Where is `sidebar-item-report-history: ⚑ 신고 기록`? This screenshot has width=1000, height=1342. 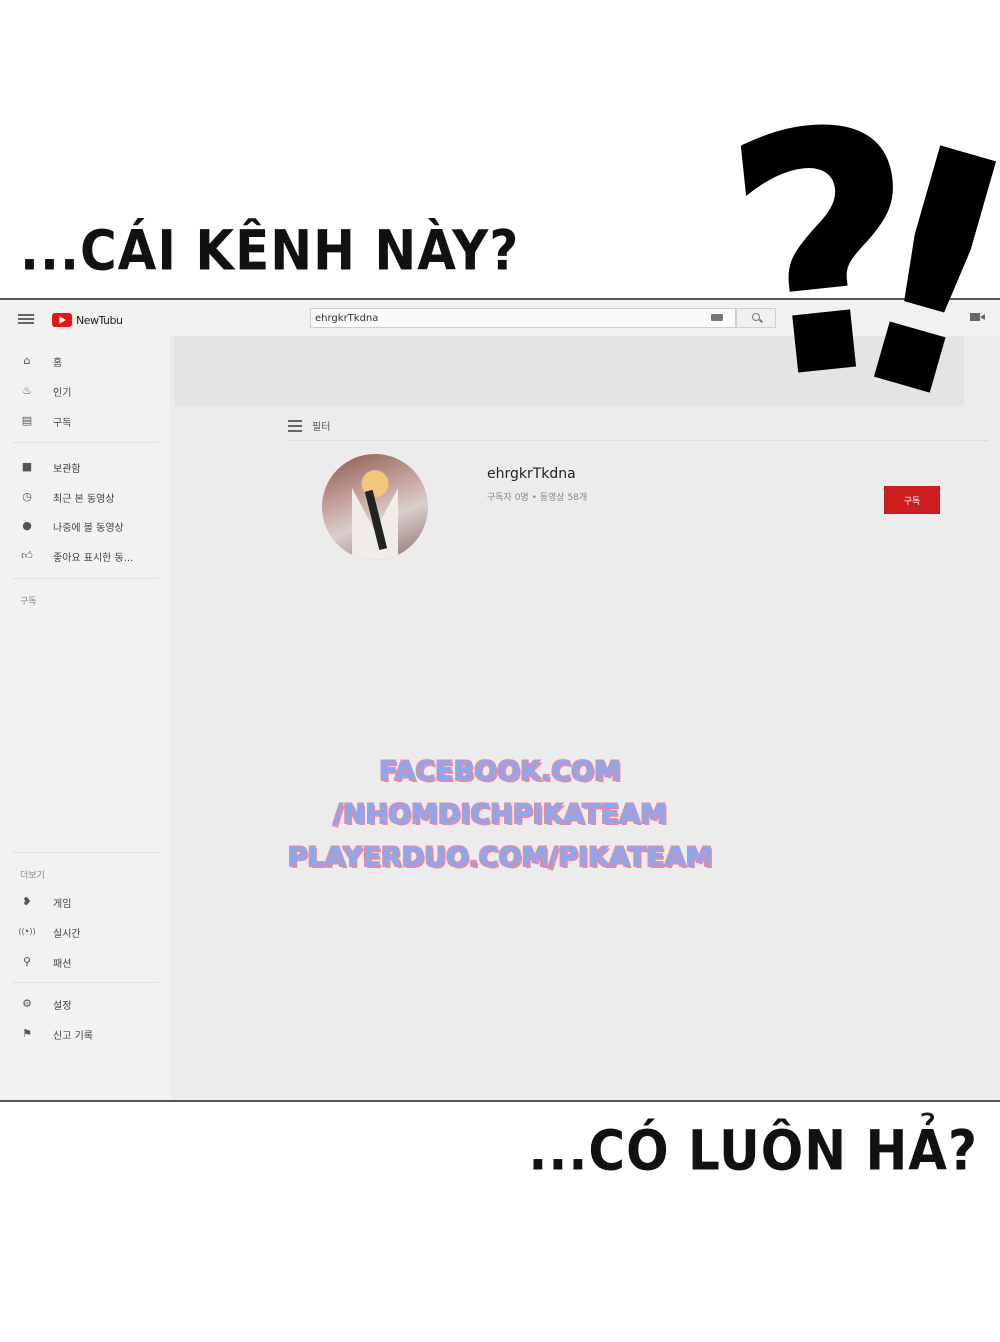 sidebar-item-report-history: ⚑ 신고 기록 is located at coordinates (85, 1034).